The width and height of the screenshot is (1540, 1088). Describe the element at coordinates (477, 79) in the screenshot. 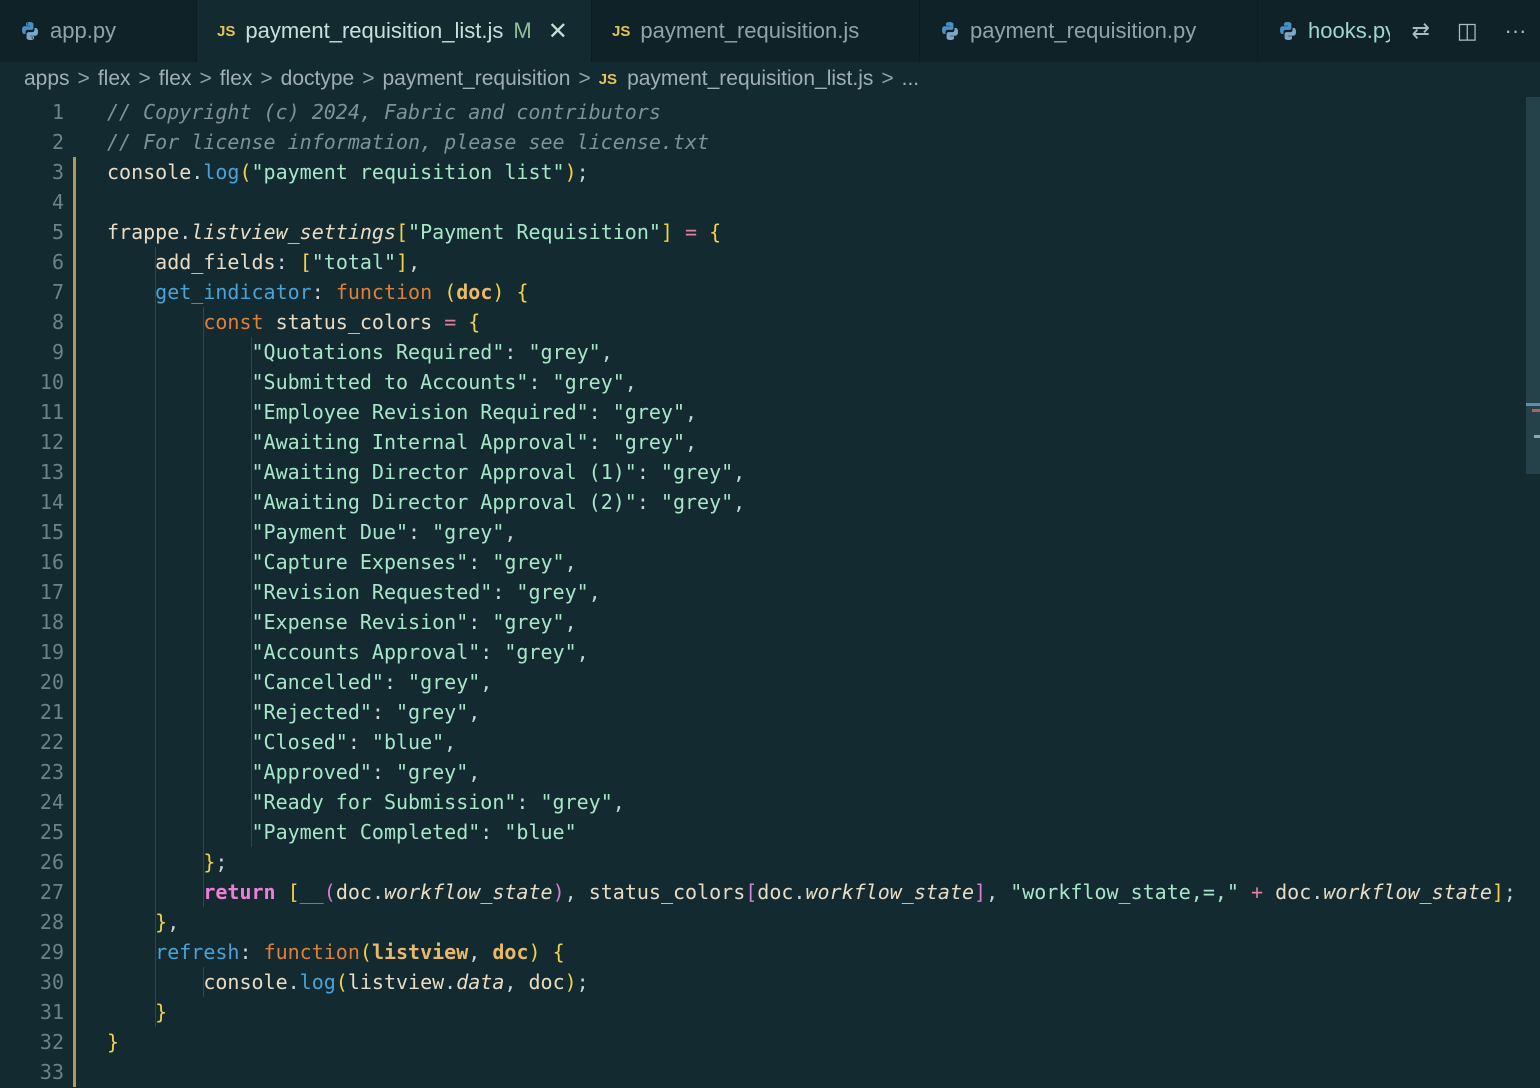

I see `breadcrumb-item: payment_requisition` at that location.